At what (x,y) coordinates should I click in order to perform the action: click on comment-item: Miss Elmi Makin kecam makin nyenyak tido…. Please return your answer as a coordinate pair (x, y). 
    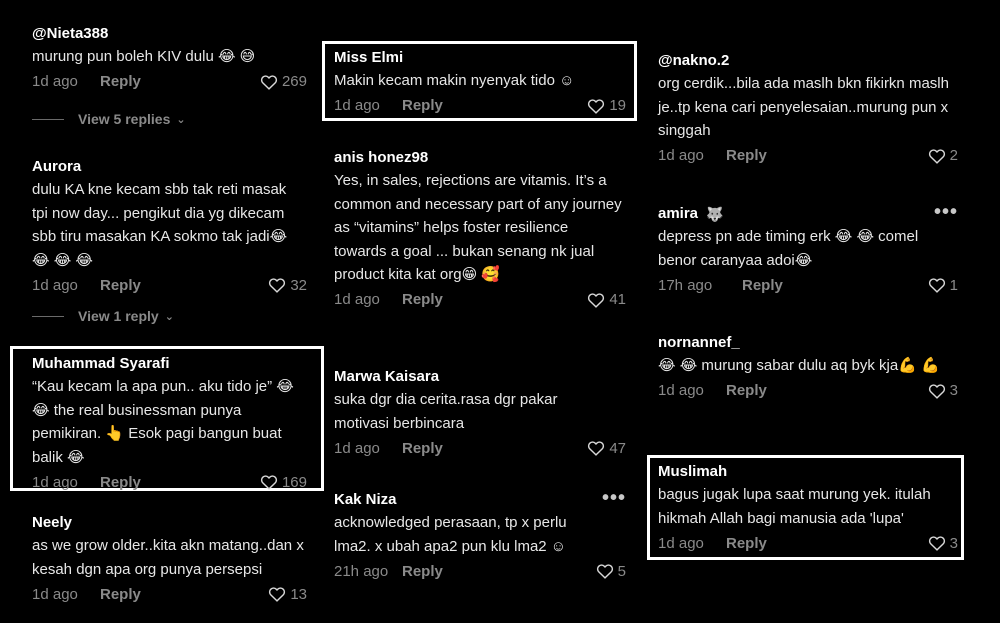
    Looking at the image, I should click on (480, 83).